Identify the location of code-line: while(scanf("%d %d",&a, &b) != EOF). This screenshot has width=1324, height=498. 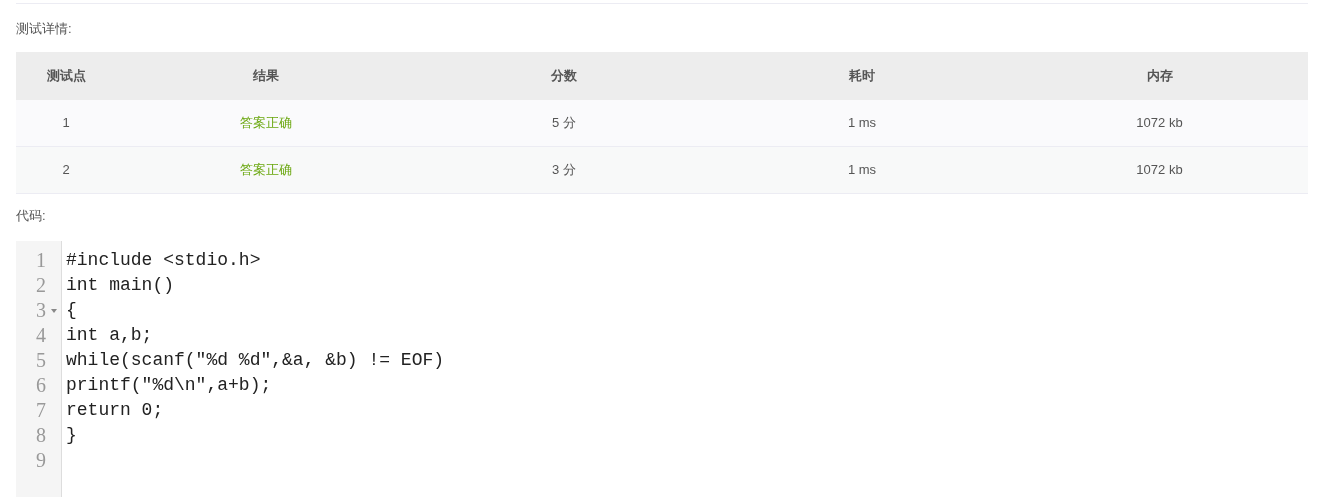
(255, 360).